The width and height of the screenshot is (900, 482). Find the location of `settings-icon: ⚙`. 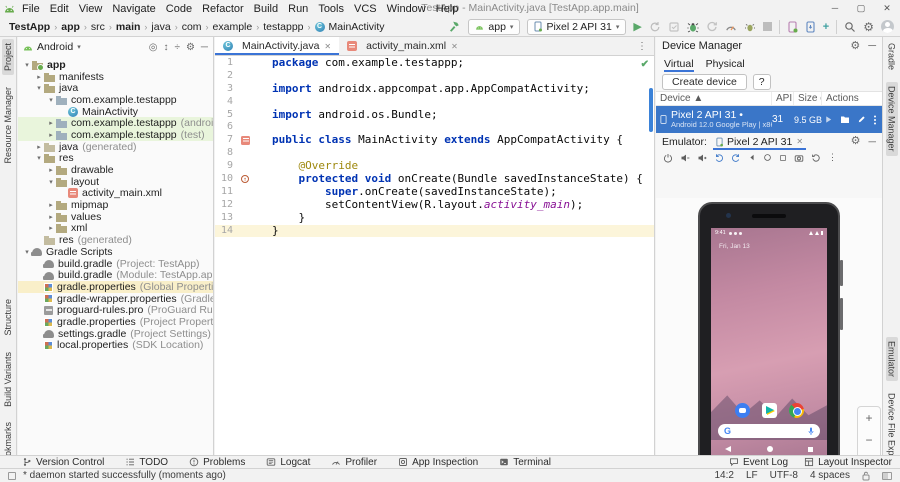

settings-icon: ⚙ is located at coordinates (868, 27).